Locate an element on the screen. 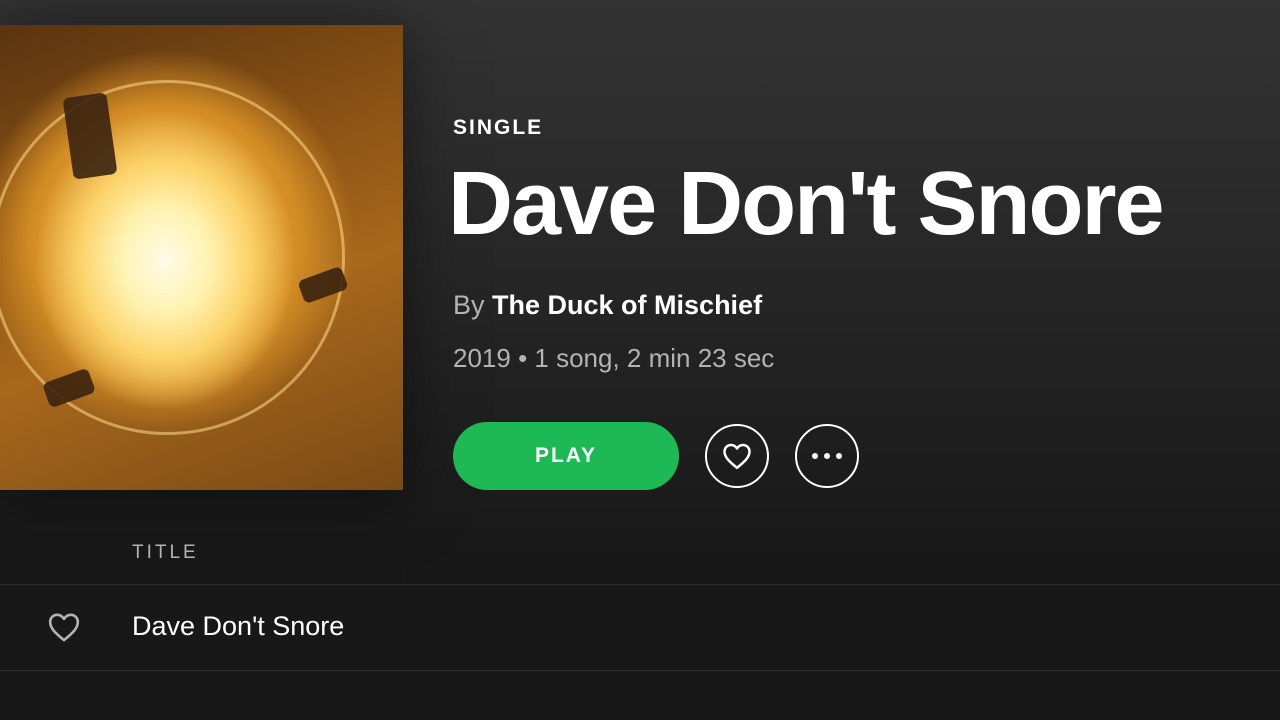  album-controls: PLAY is located at coordinates (656, 456).